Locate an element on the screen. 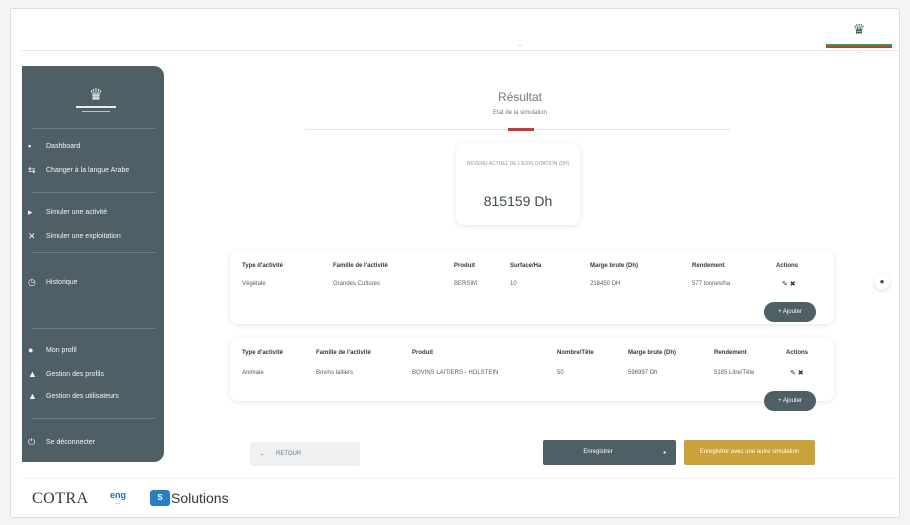 The width and height of the screenshot is (910, 525). sidebar-item-history: ◷ Historique is located at coordinates (93, 282).